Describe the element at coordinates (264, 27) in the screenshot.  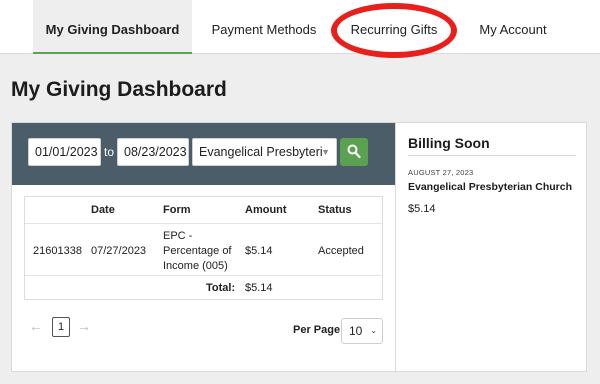
I see `tab-payment-methods: Payment Methods` at that location.